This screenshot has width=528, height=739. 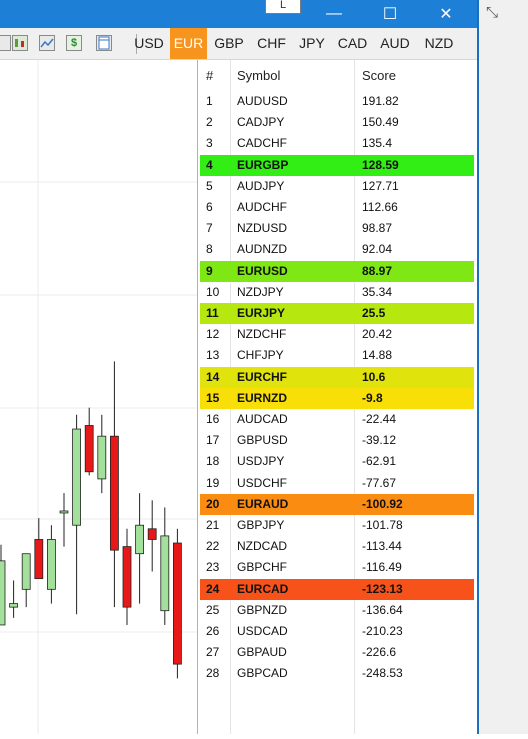 What do you see at coordinates (337, 504) in the screenshot?
I see `table-row: 20 EURAUD -100.92` at bounding box center [337, 504].